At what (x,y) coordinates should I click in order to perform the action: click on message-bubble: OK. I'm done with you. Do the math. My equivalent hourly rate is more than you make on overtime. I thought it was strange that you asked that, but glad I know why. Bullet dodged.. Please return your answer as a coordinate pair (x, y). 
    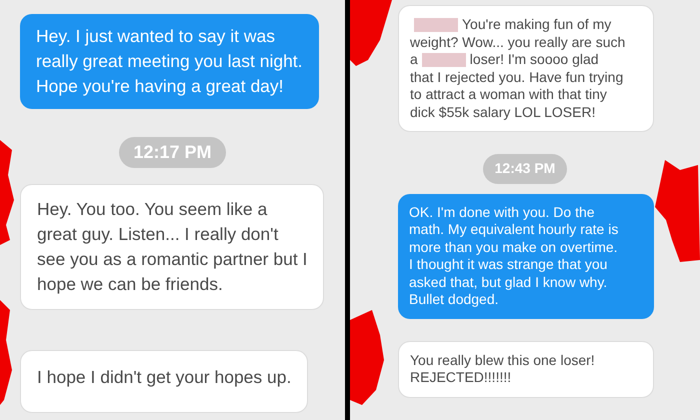
    Looking at the image, I should click on (526, 256).